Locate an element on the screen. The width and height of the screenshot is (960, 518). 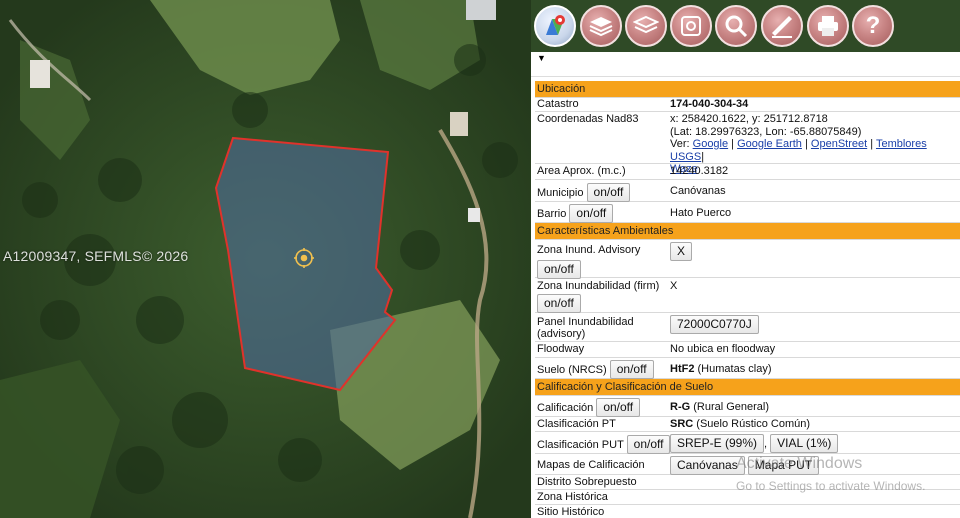
barrio-toggle-button: on/off is located at coordinates (591, 213).